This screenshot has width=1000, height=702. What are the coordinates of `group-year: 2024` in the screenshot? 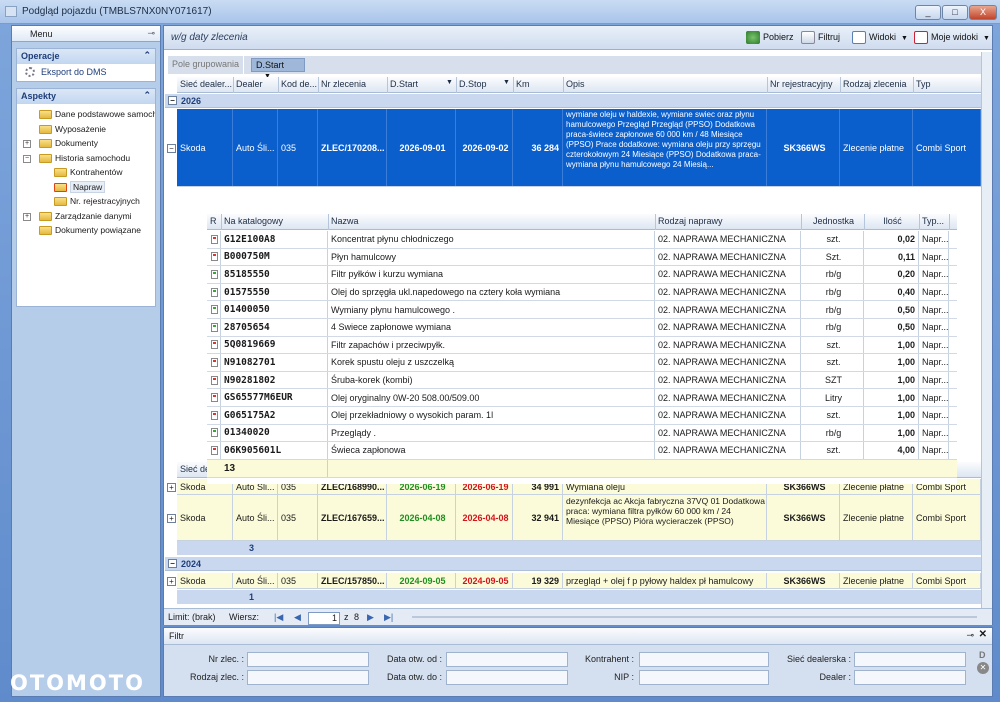 It's located at (191, 564).